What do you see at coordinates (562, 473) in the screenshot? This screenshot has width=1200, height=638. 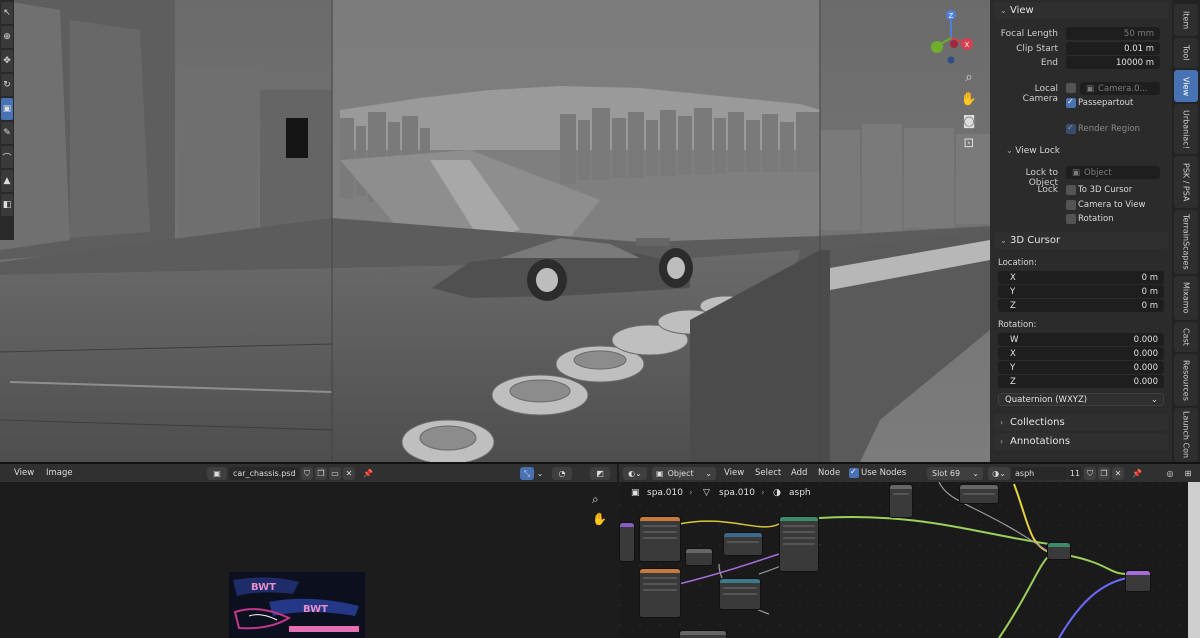 I see `overlay-icon: ◔` at bounding box center [562, 473].